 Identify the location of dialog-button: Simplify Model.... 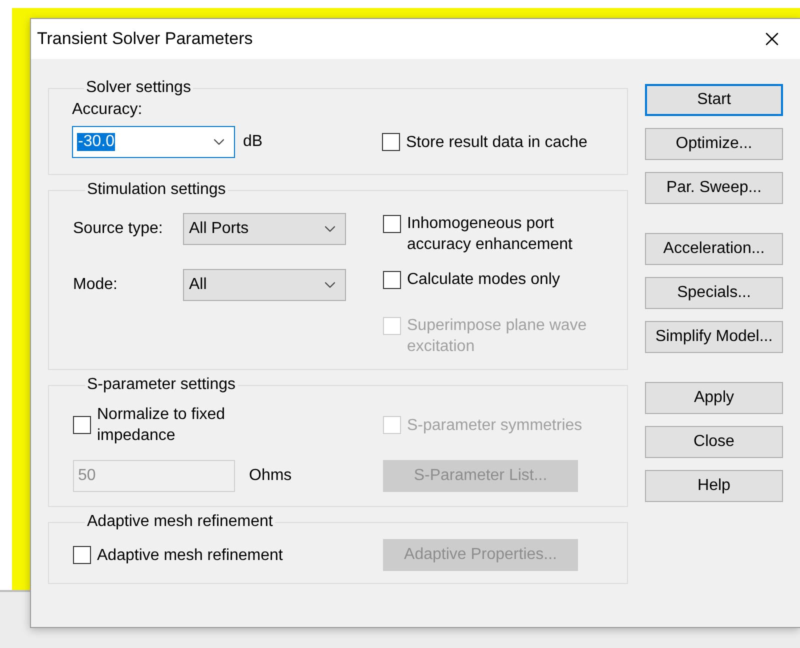
(714, 337).